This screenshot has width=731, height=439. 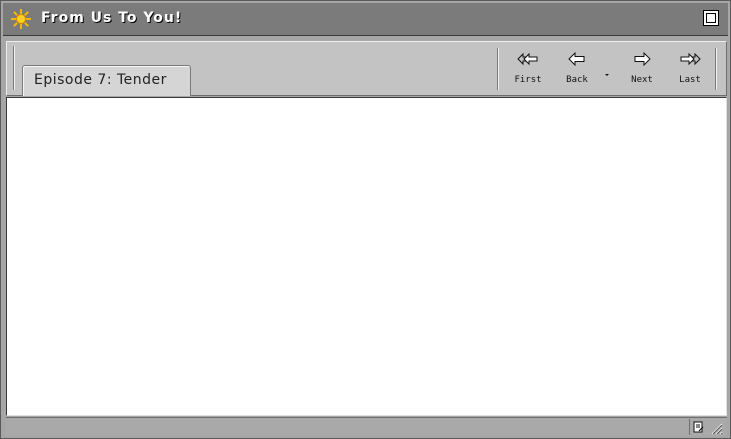 I want to click on first-button: First, so click(x=528, y=70).